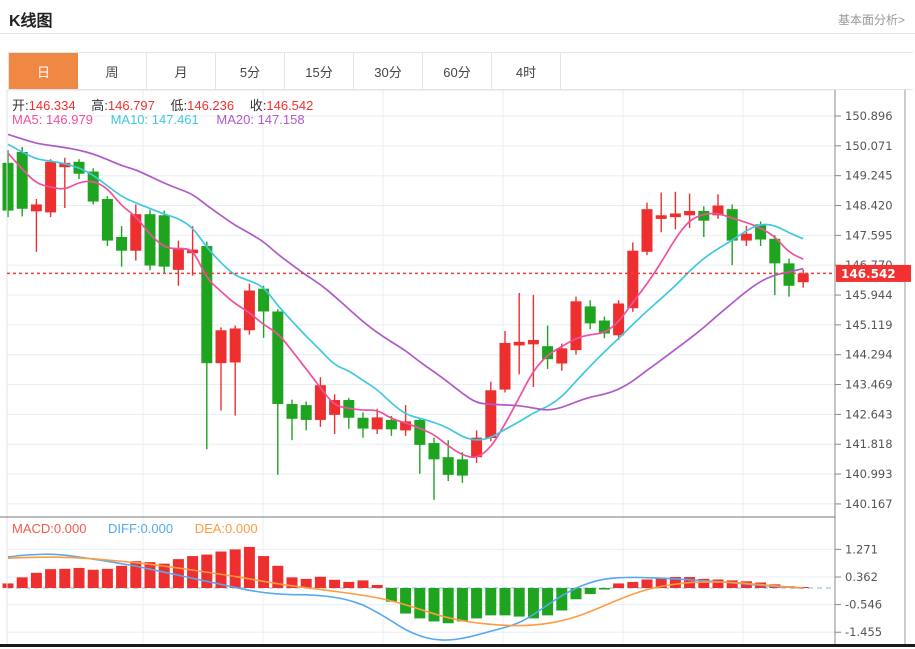  Describe the element at coordinates (869, 295) in the screenshot. I see `axis-tick-label: 145.944` at that location.